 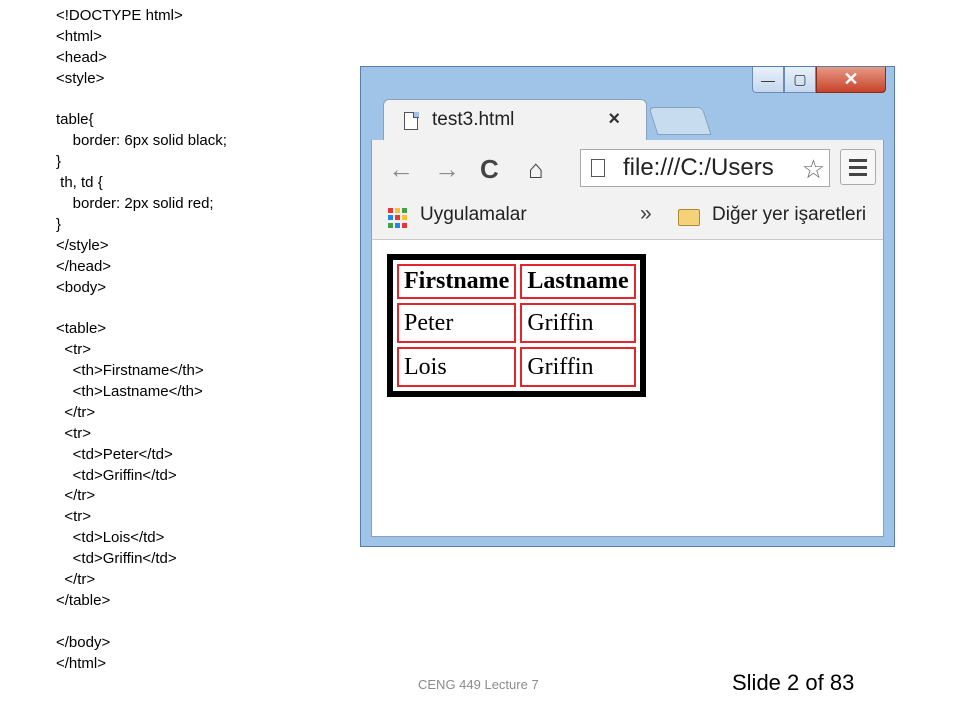 I want to click on close-window-button: ✕, so click(x=851, y=80).